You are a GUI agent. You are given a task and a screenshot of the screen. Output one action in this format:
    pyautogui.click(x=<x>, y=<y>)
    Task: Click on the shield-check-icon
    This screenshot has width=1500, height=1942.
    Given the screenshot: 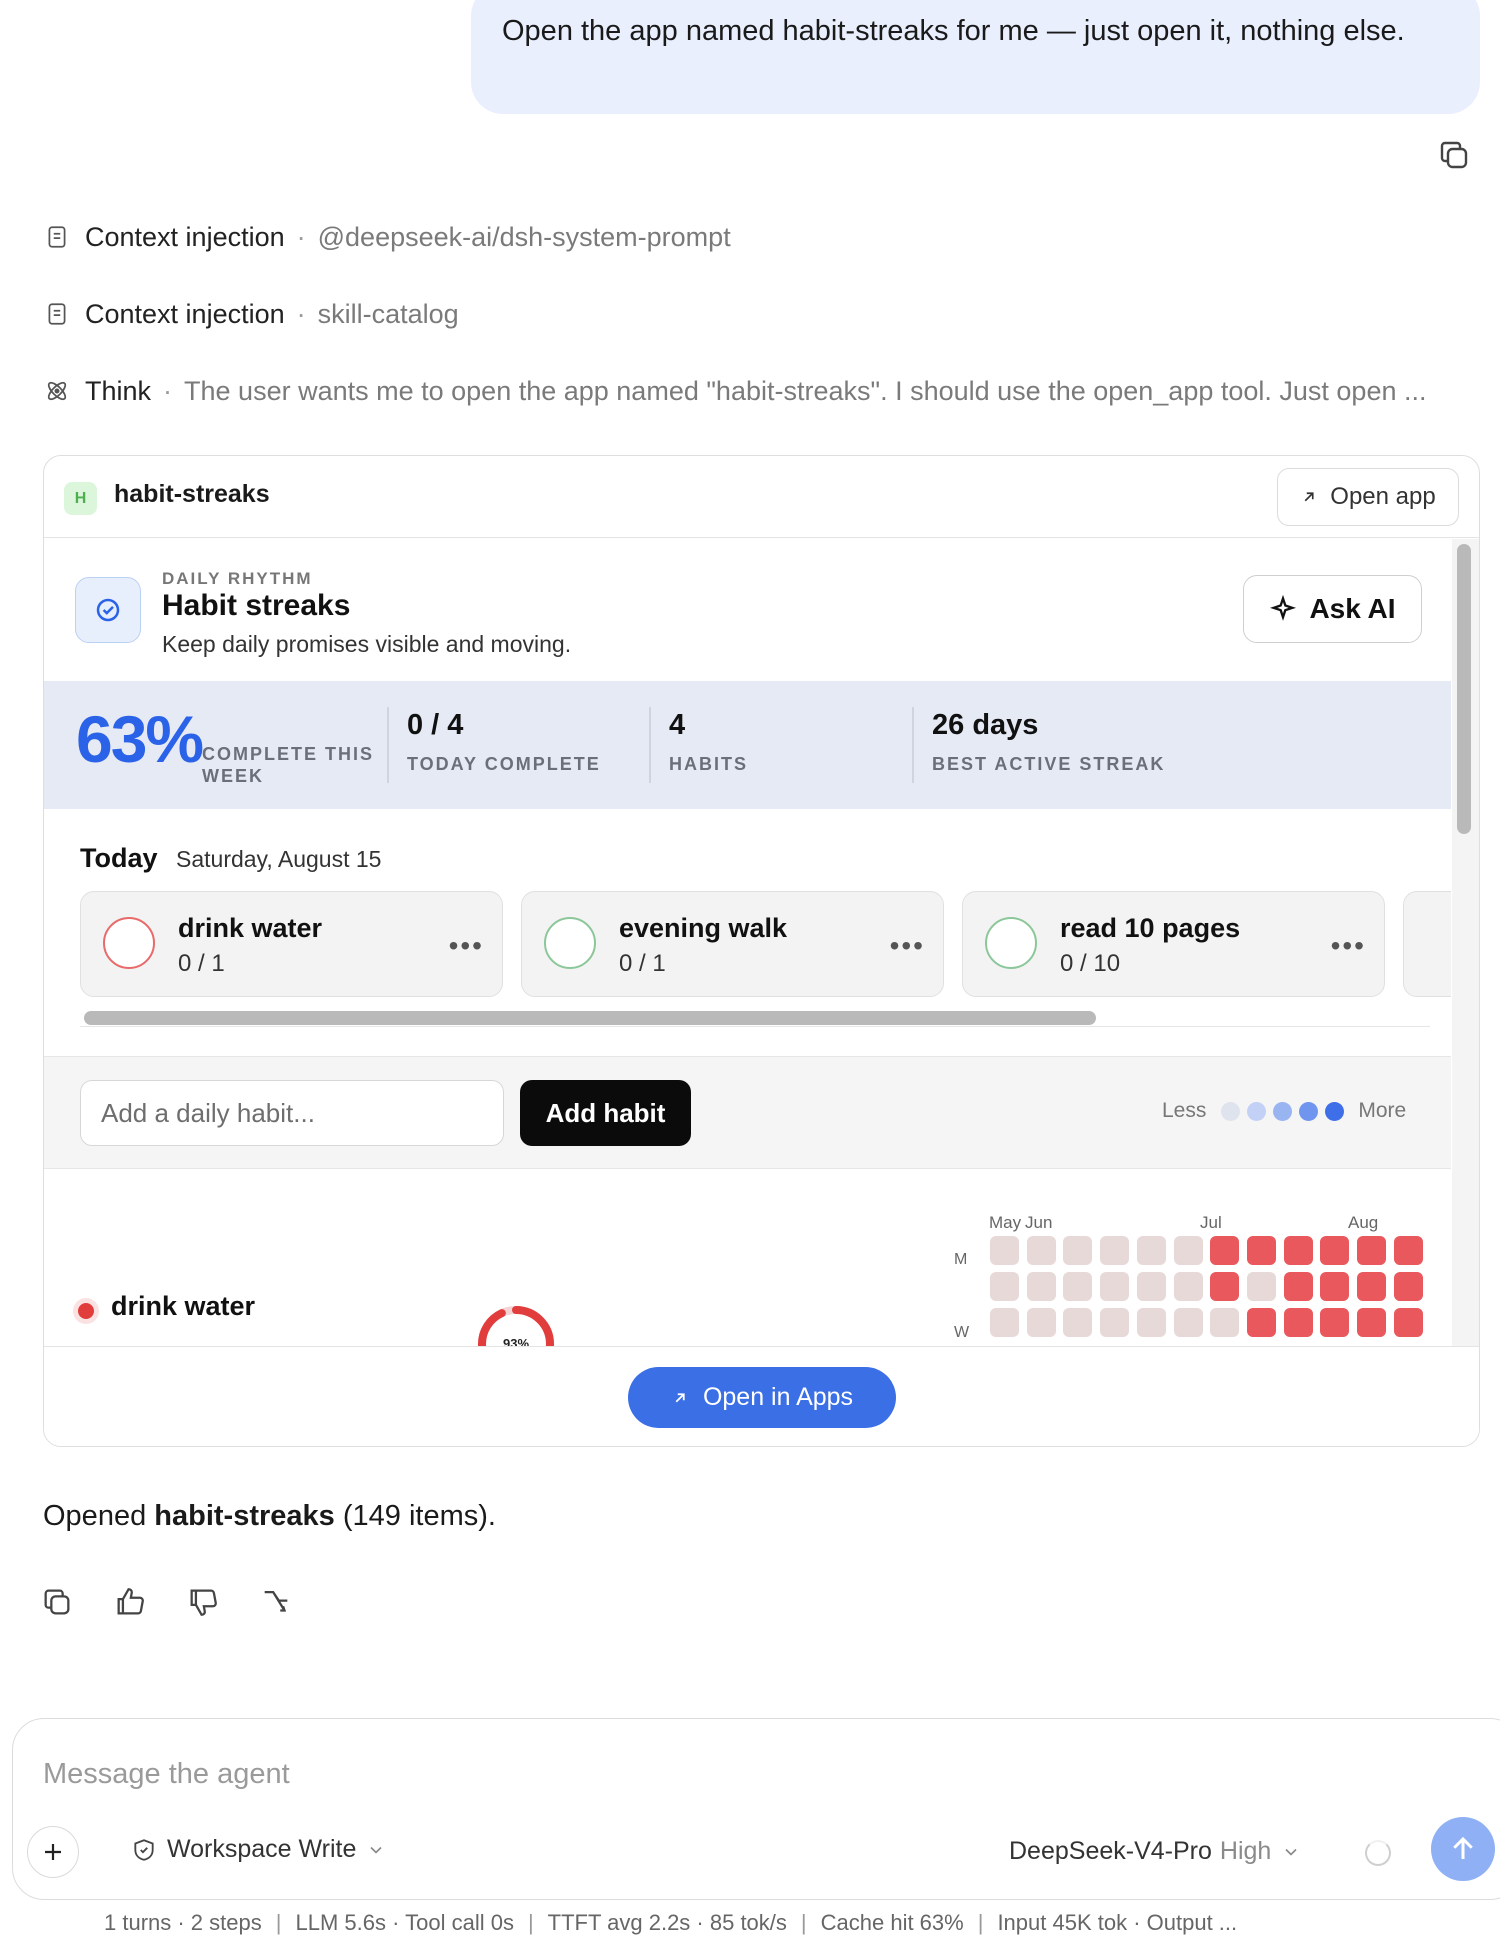 What is the action you would take?
    pyautogui.click(x=108, y=610)
    